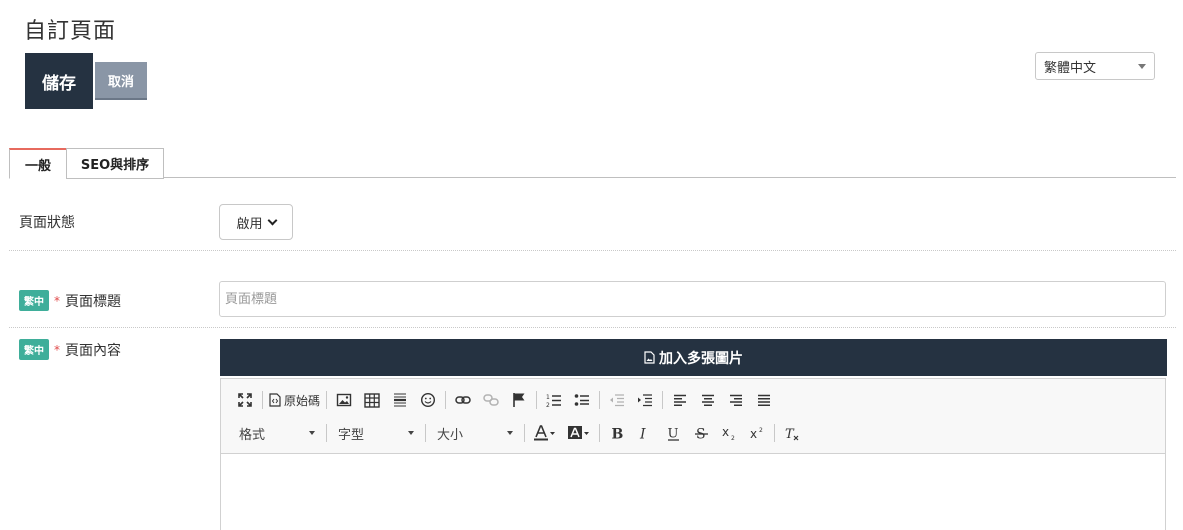 The image size is (1183, 530). I want to click on source-icon, so click(275, 400).